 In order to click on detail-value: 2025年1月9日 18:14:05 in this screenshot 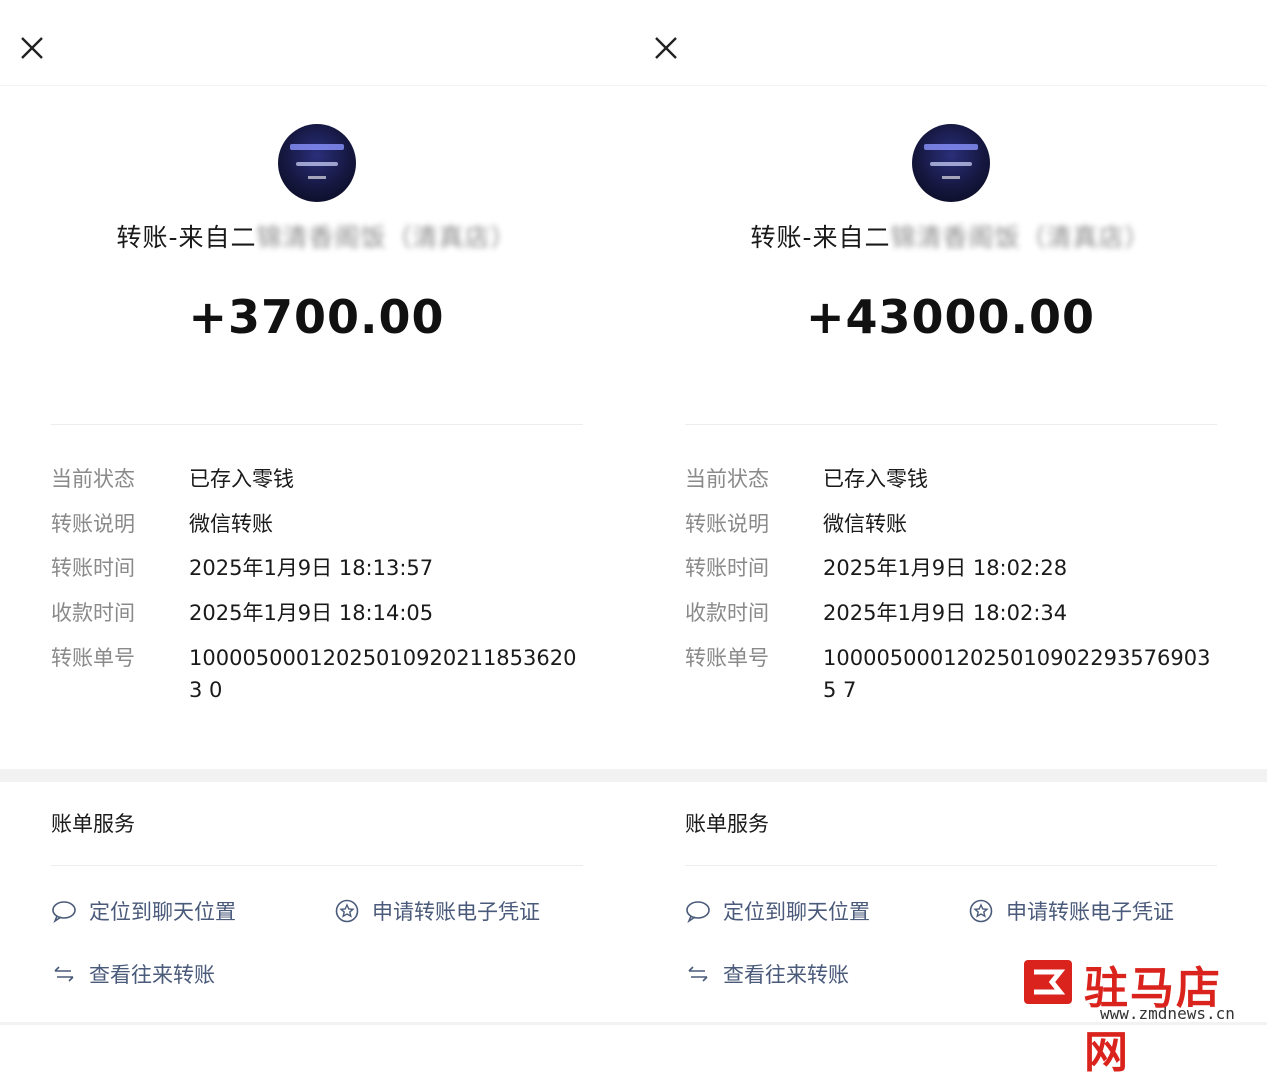, I will do `click(311, 613)`.